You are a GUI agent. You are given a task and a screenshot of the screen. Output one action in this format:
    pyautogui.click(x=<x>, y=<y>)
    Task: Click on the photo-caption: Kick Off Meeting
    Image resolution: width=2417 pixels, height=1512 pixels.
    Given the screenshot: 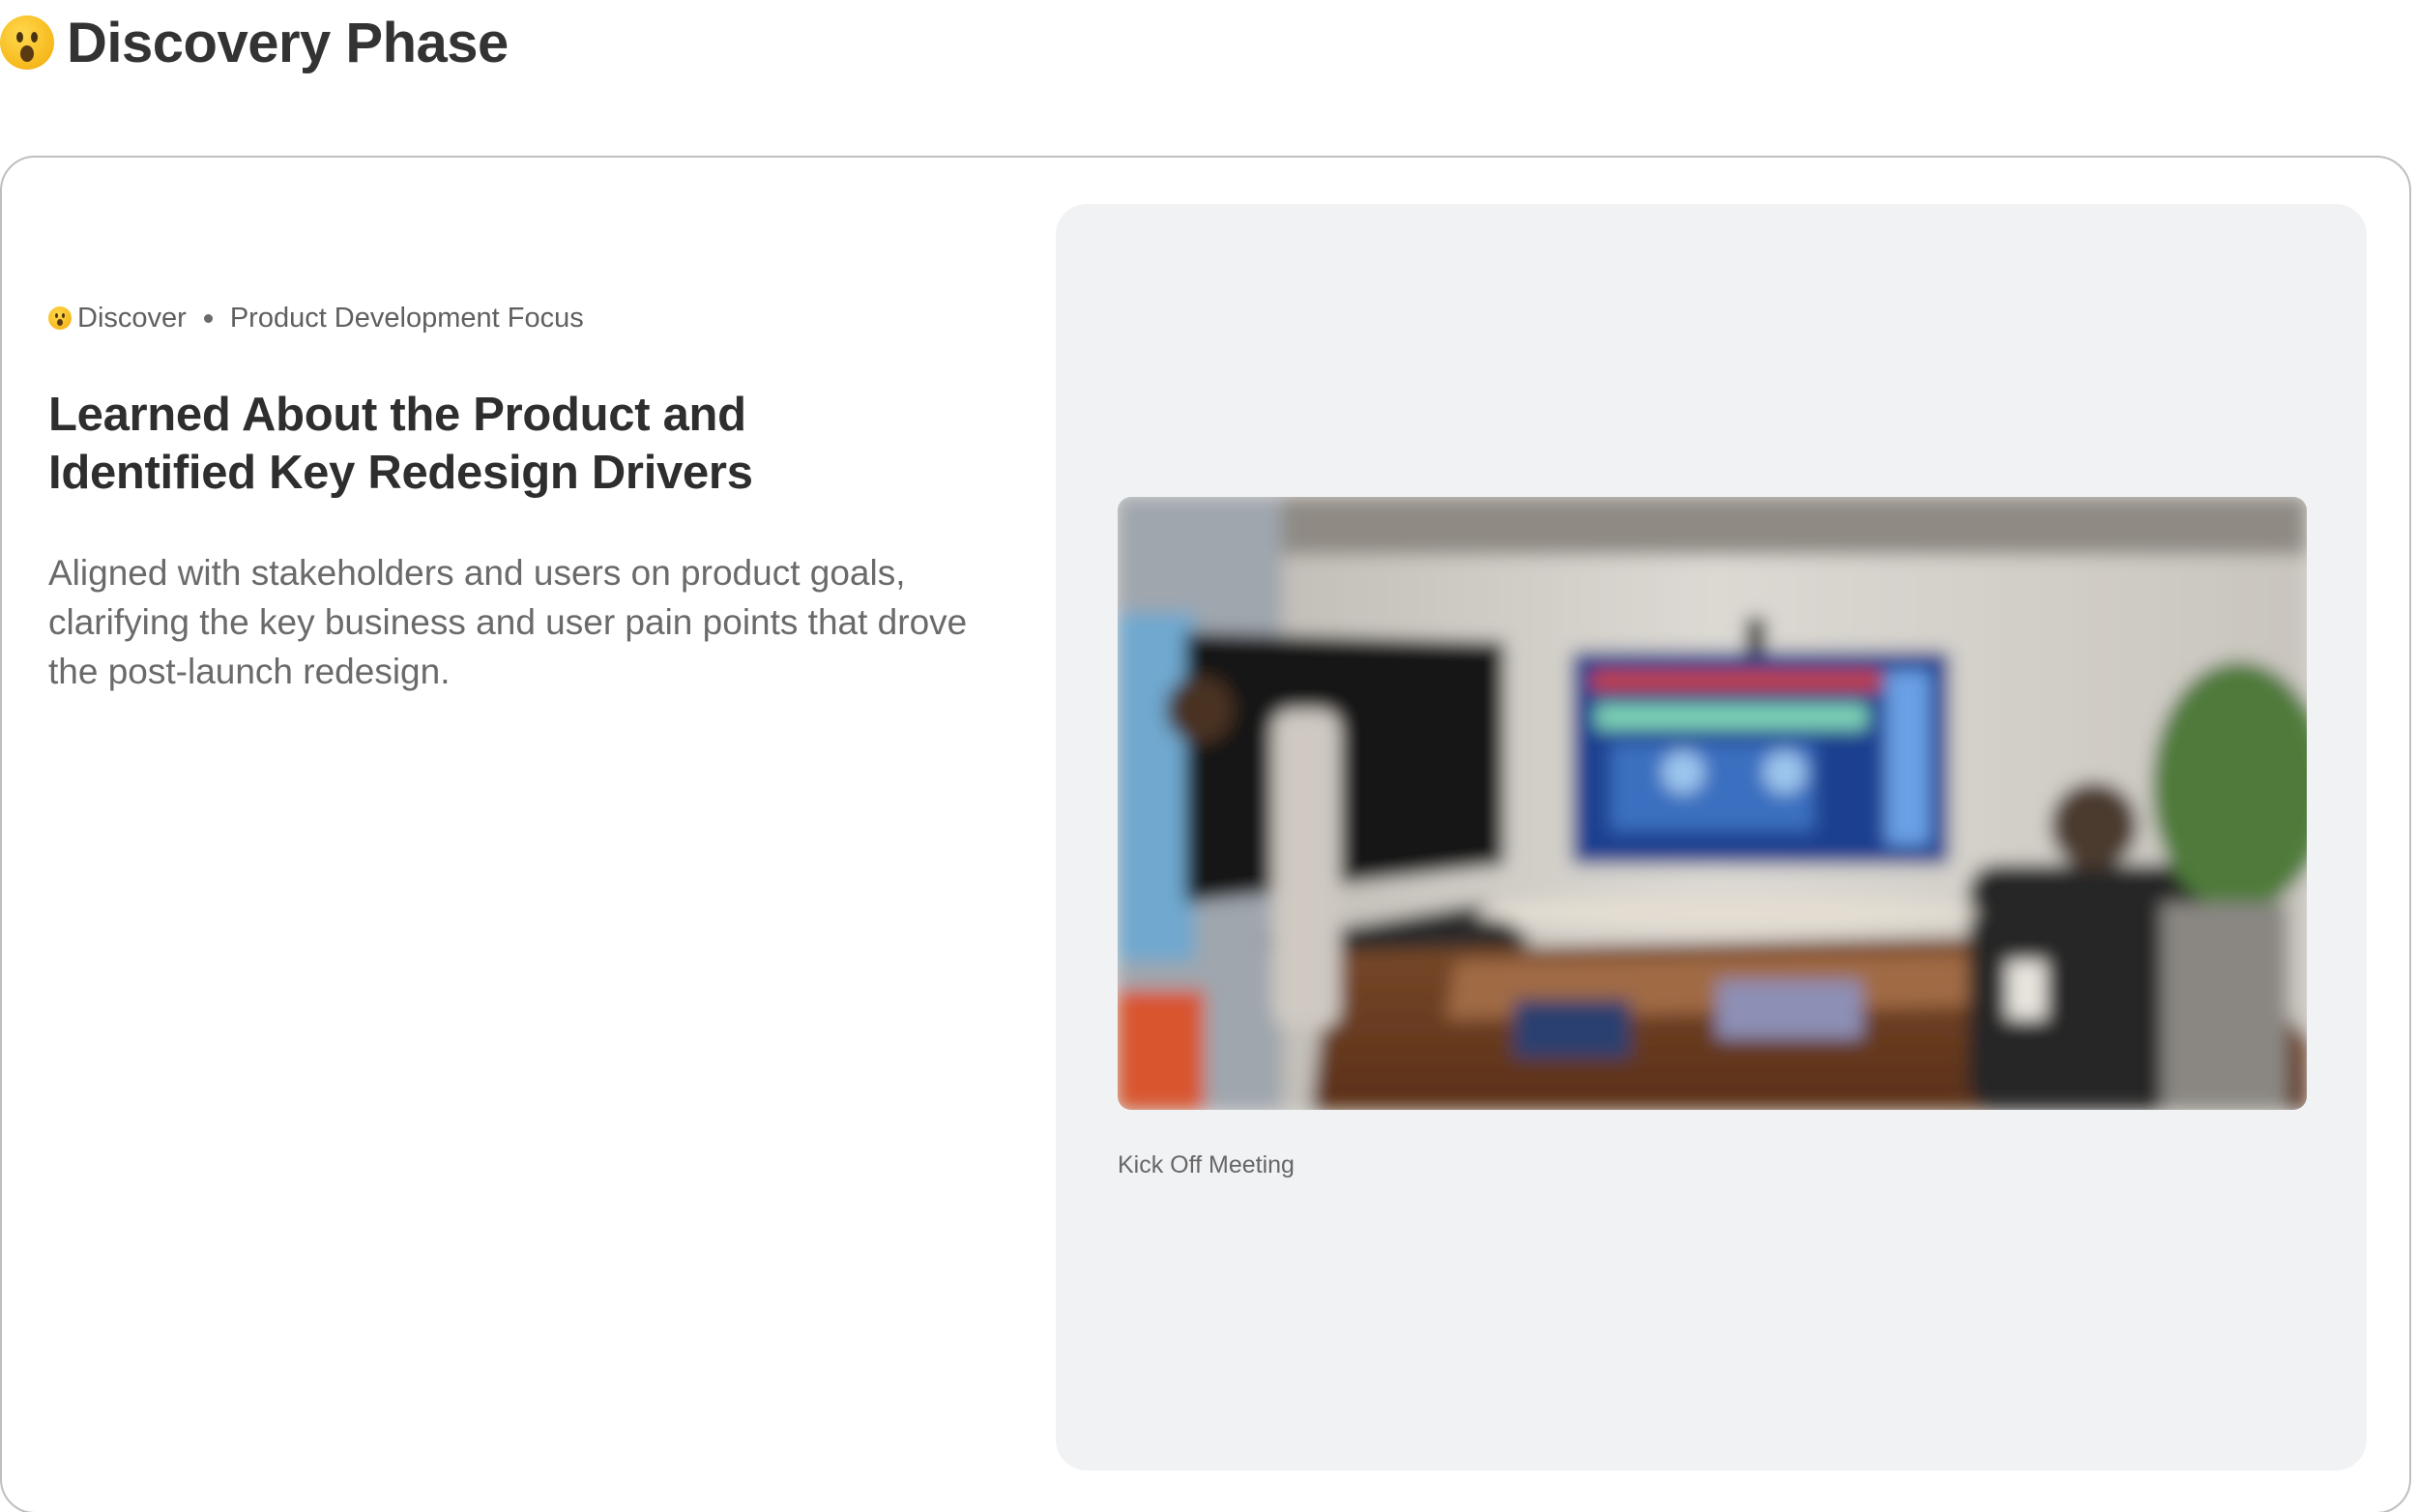 What is the action you would take?
    pyautogui.click(x=1206, y=1164)
    